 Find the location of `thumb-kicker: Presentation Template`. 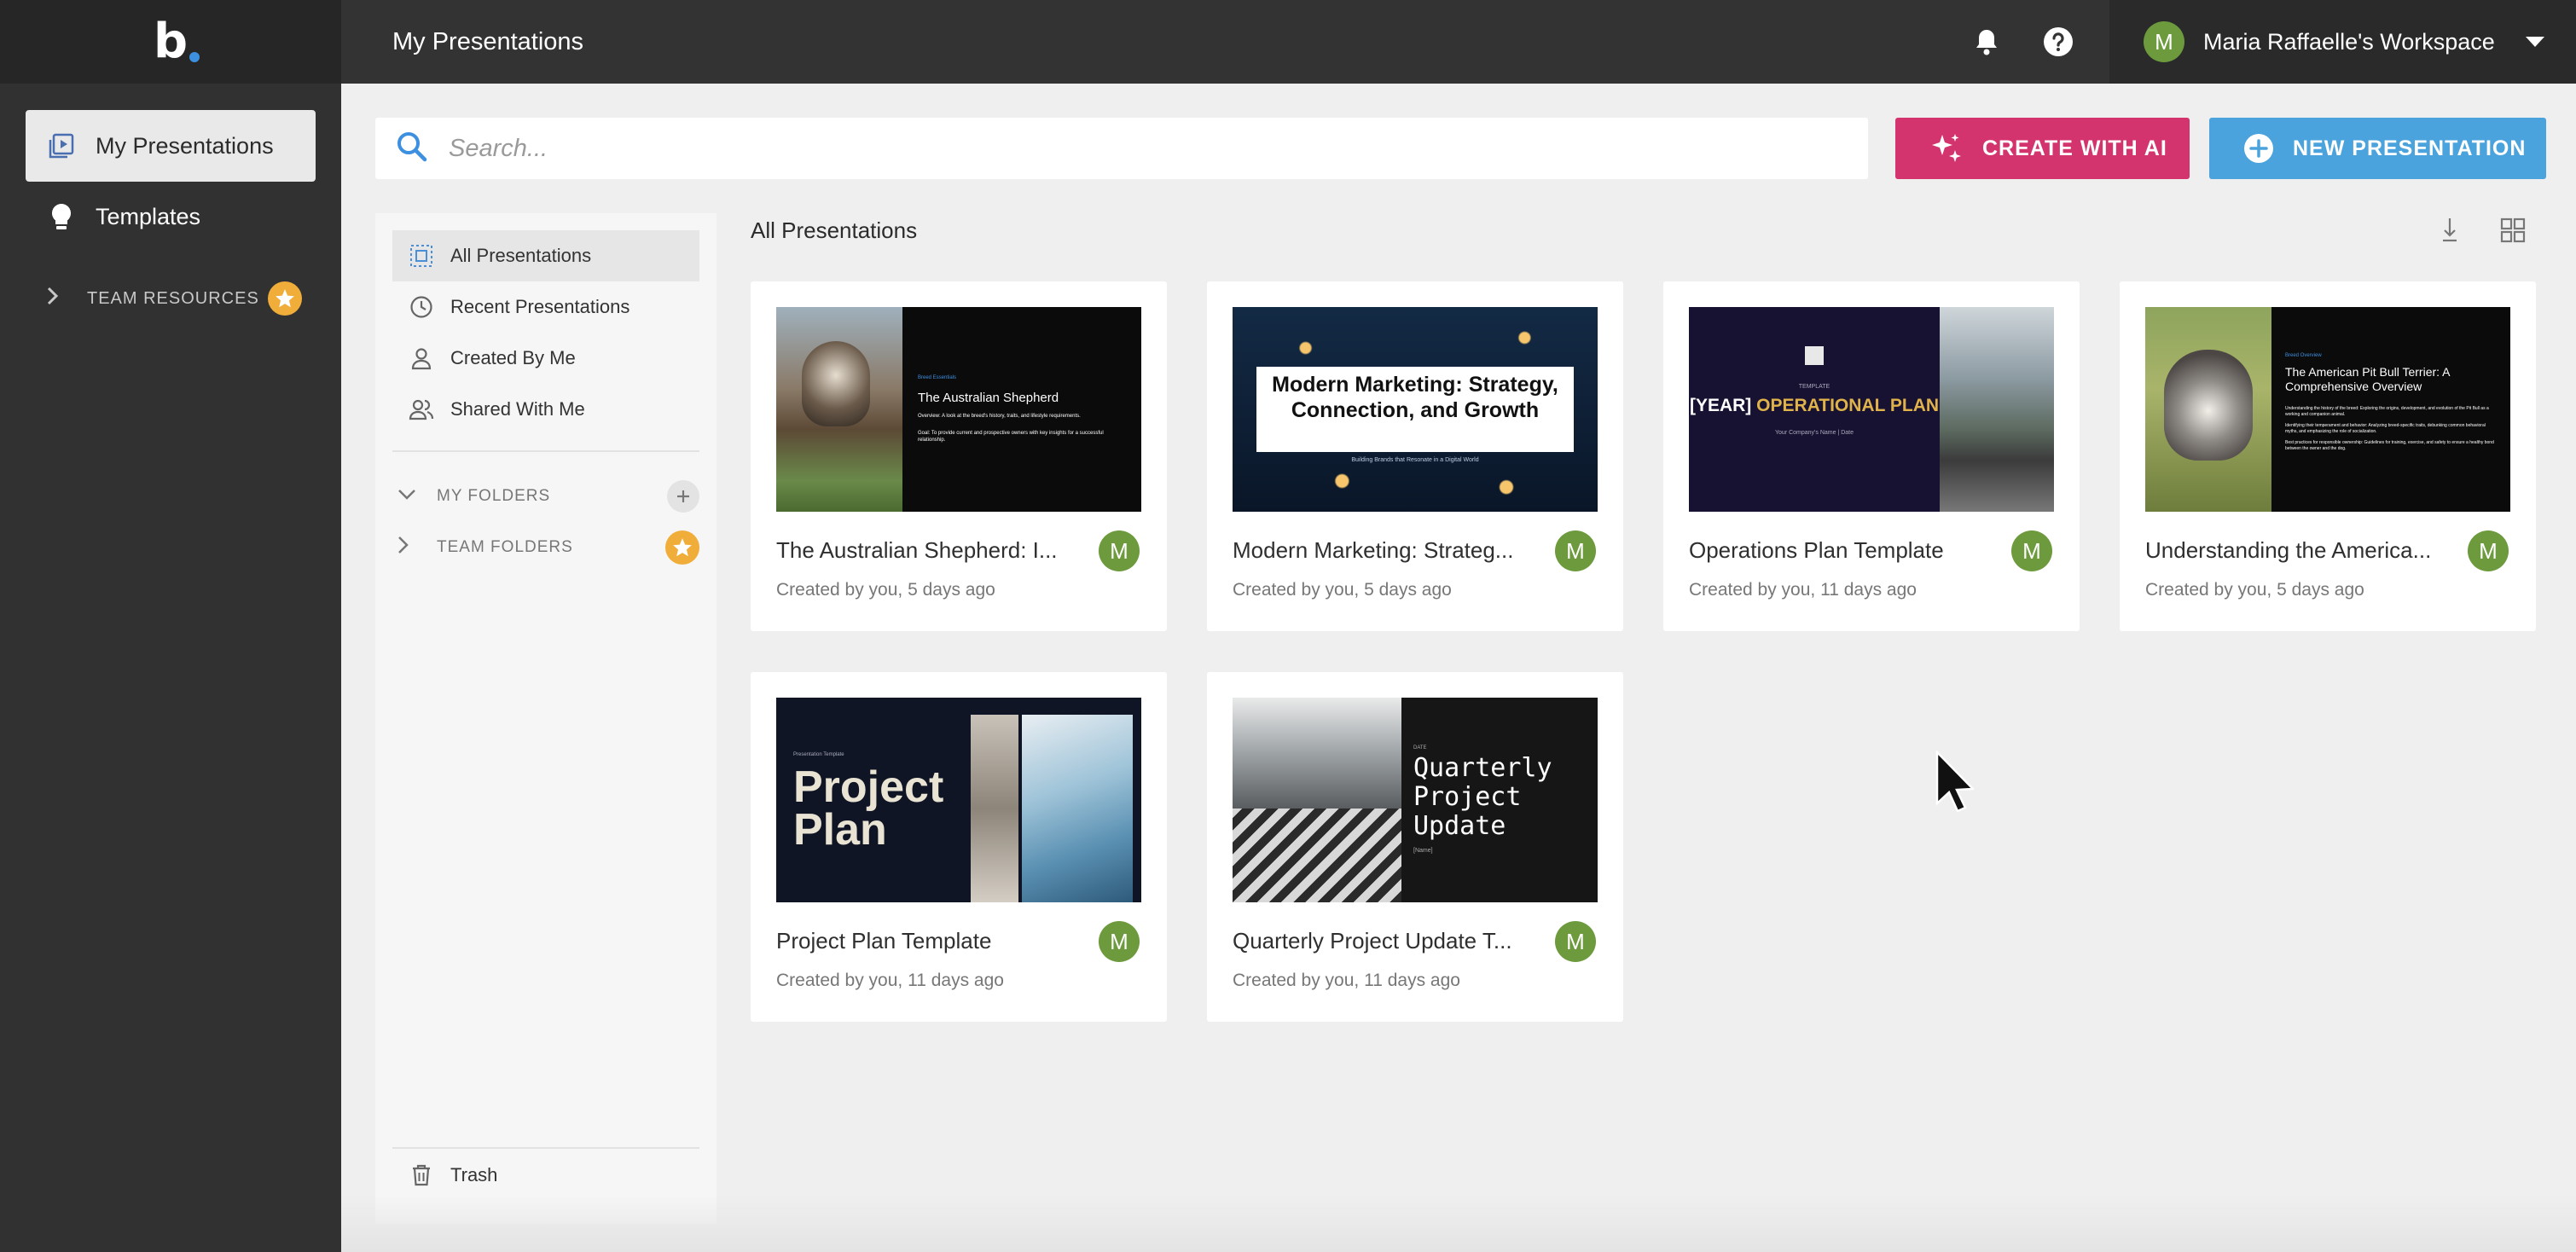

thumb-kicker: Presentation Template is located at coordinates (818, 755).